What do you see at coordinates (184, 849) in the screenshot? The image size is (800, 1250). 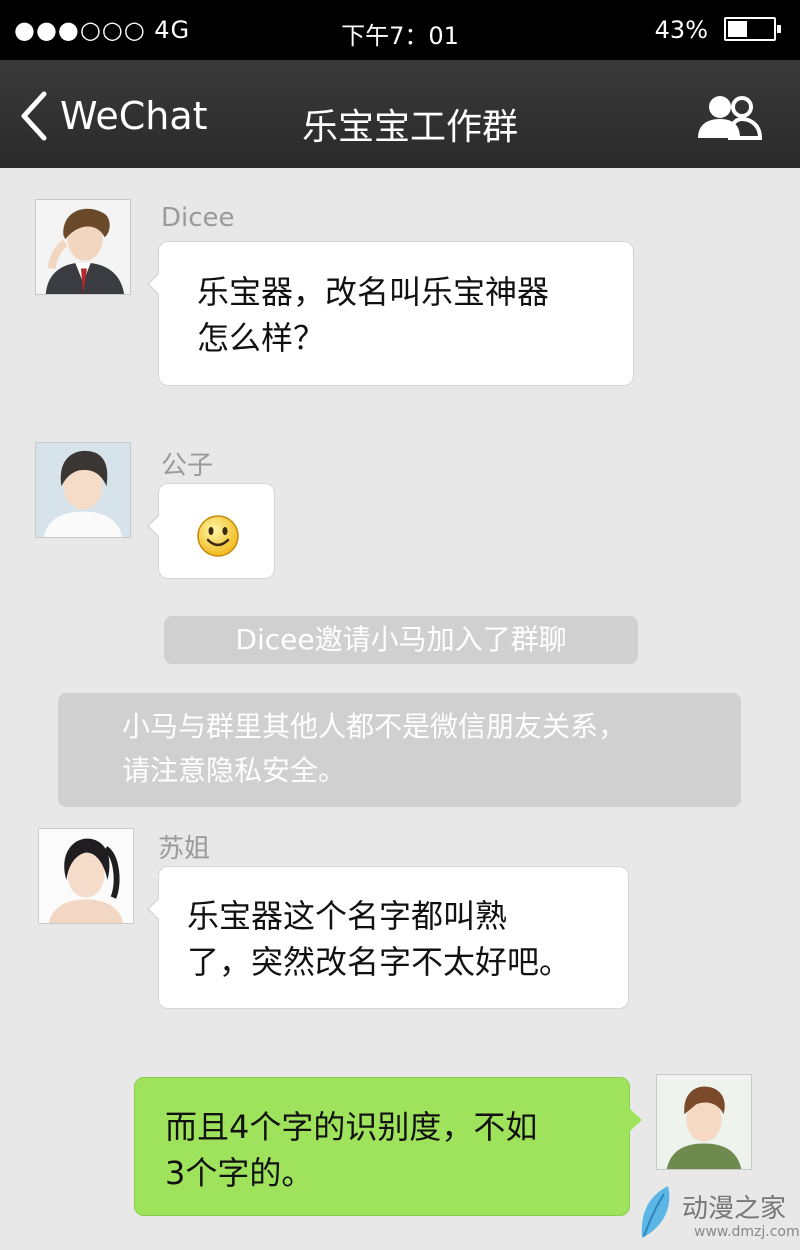 I see `sender-name: 苏姐` at bounding box center [184, 849].